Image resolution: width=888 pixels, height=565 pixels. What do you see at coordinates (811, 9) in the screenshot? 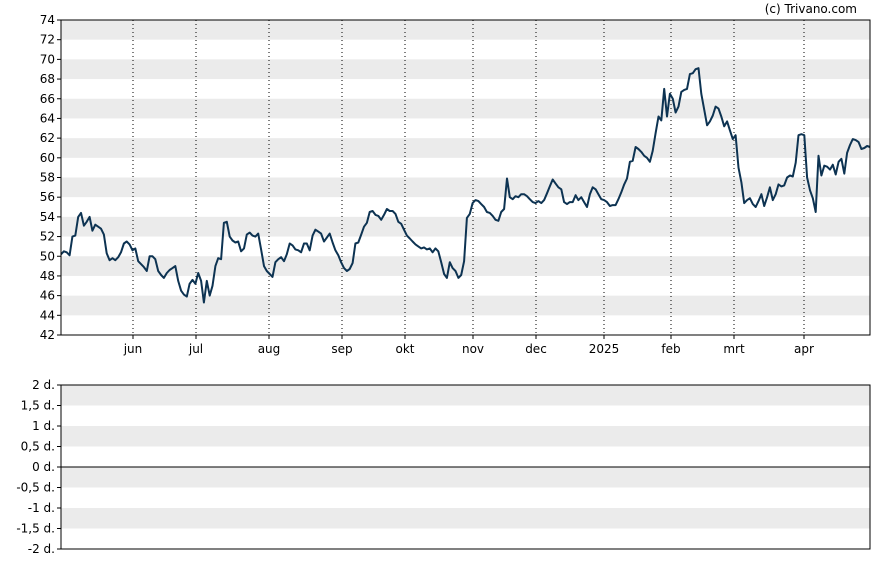
I see `chart-credit: (c) Trivano.com` at bounding box center [811, 9].